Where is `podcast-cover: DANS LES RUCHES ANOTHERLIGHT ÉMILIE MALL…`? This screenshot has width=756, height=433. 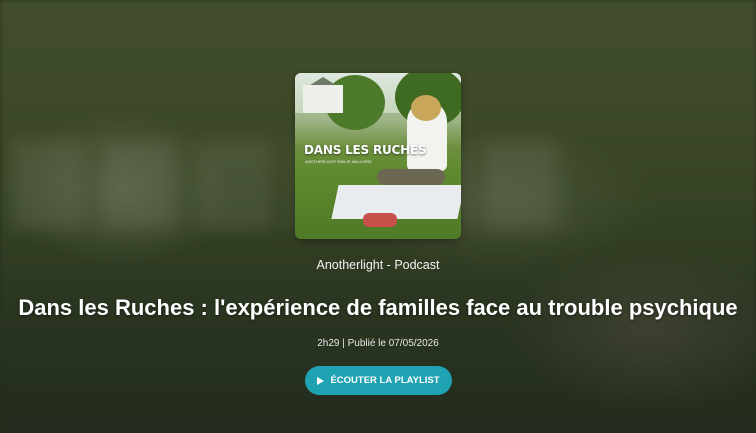
podcast-cover: DANS LES RUCHES ANOTHERLIGHT ÉMILIE MALL… is located at coordinates (378, 156).